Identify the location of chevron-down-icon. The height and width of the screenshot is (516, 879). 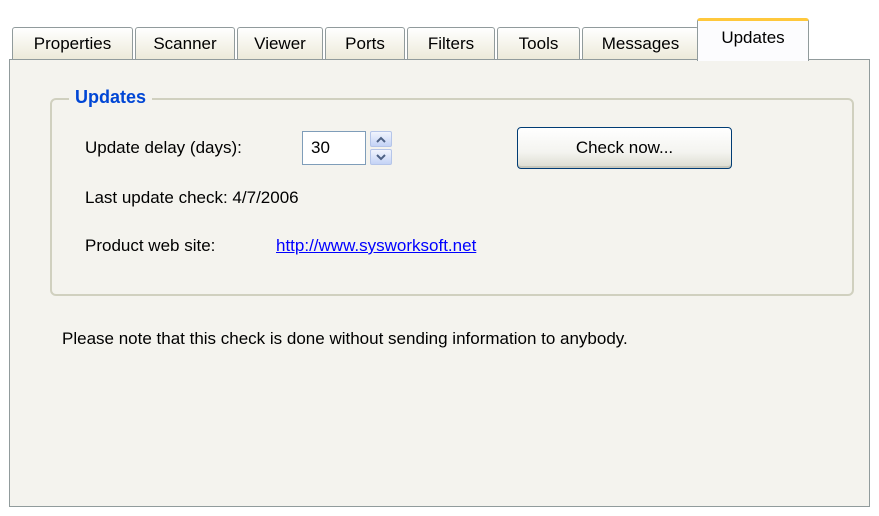
(381, 156).